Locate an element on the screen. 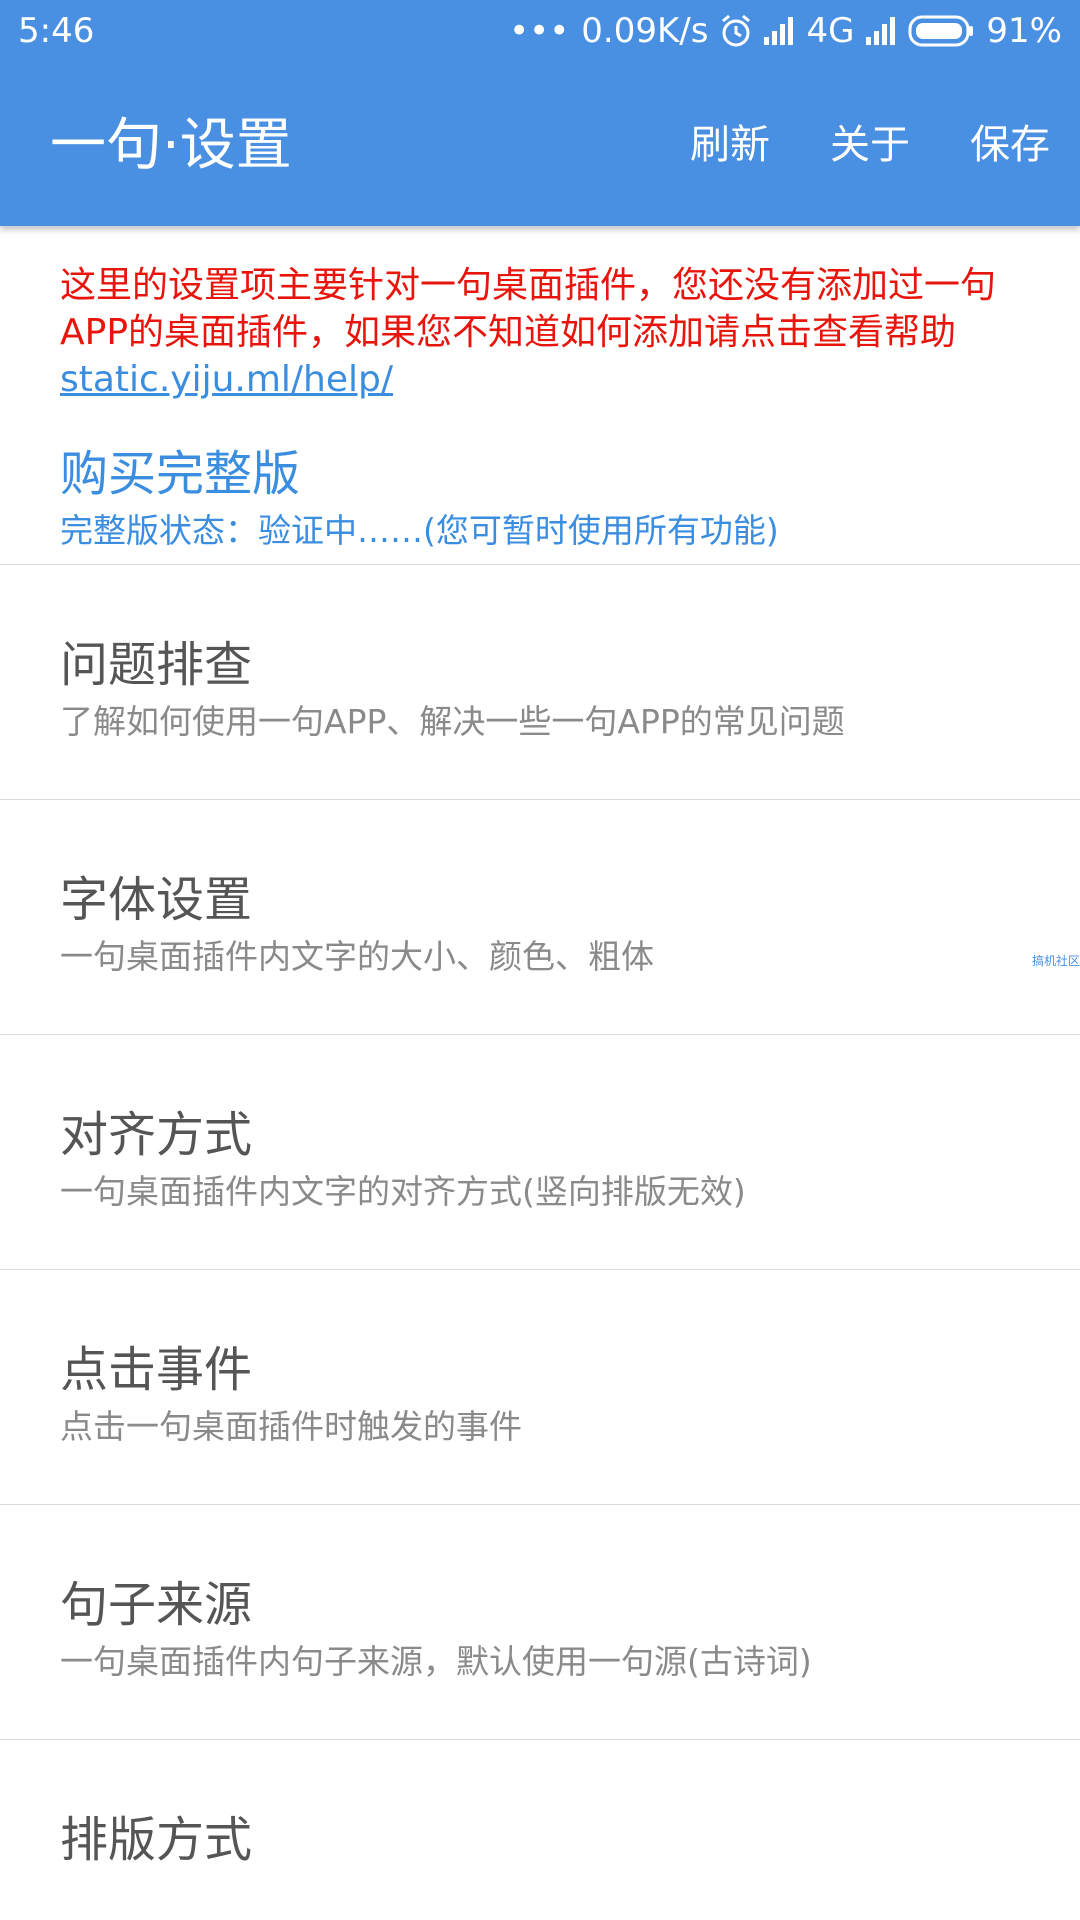 The width and height of the screenshot is (1080, 1920). status-bar: 5:46 ••• 0.09K/s 4G 91% is located at coordinates (540, 31).